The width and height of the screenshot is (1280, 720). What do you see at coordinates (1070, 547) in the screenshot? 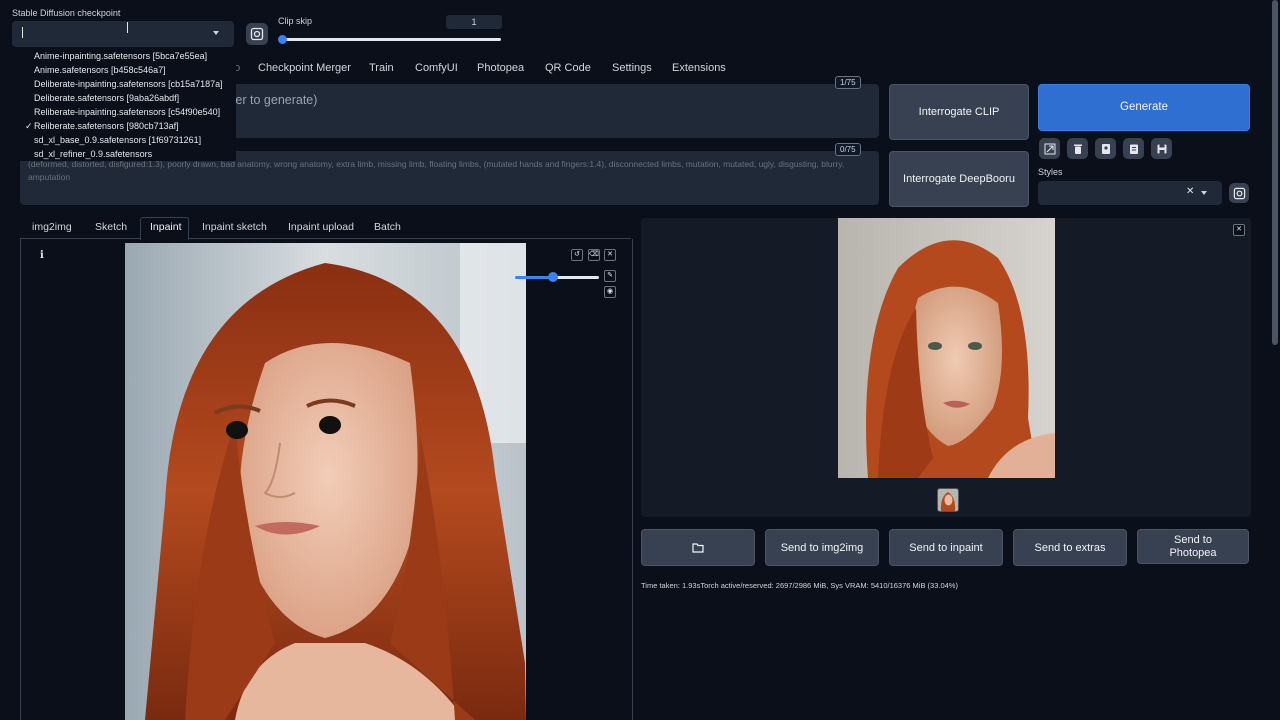
I see `send-to-extras-button: Send to extras` at bounding box center [1070, 547].